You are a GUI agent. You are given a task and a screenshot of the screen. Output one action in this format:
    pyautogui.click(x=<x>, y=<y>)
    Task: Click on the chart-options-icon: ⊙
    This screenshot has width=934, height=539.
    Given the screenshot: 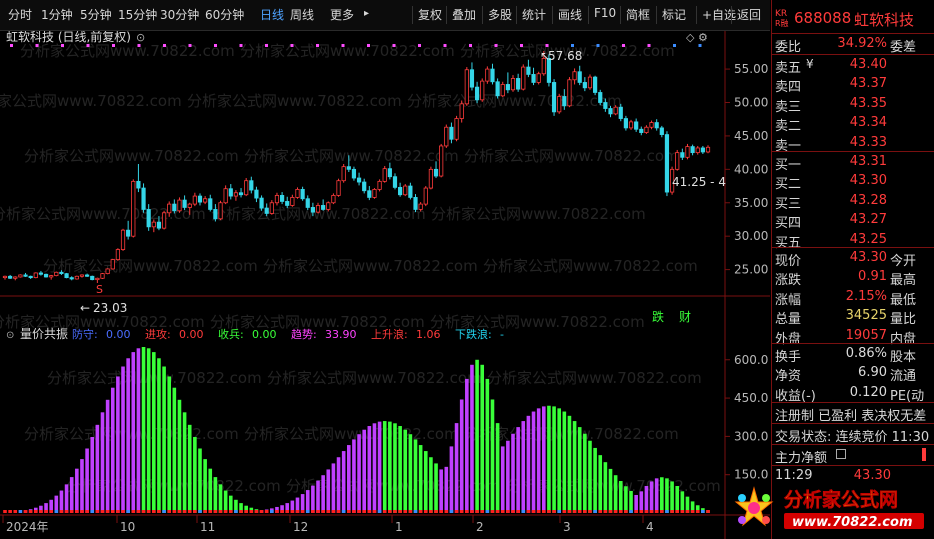 What is the action you would take?
    pyautogui.click(x=140, y=37)
    